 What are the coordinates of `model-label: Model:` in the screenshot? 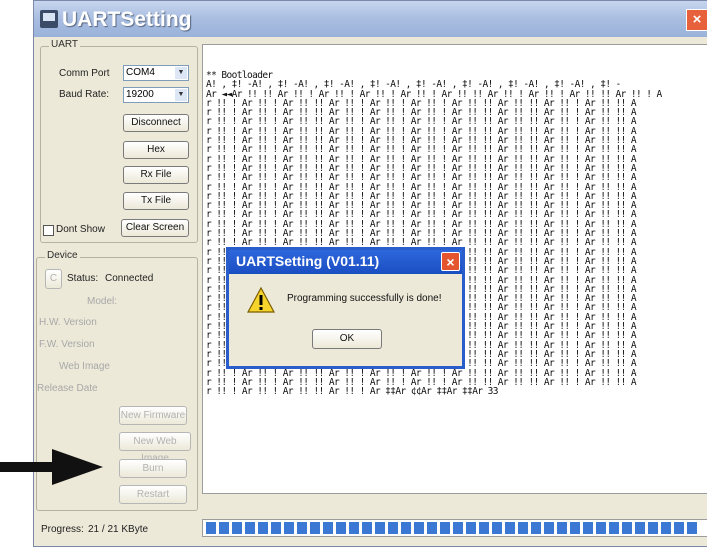 It's located at (102, 301).